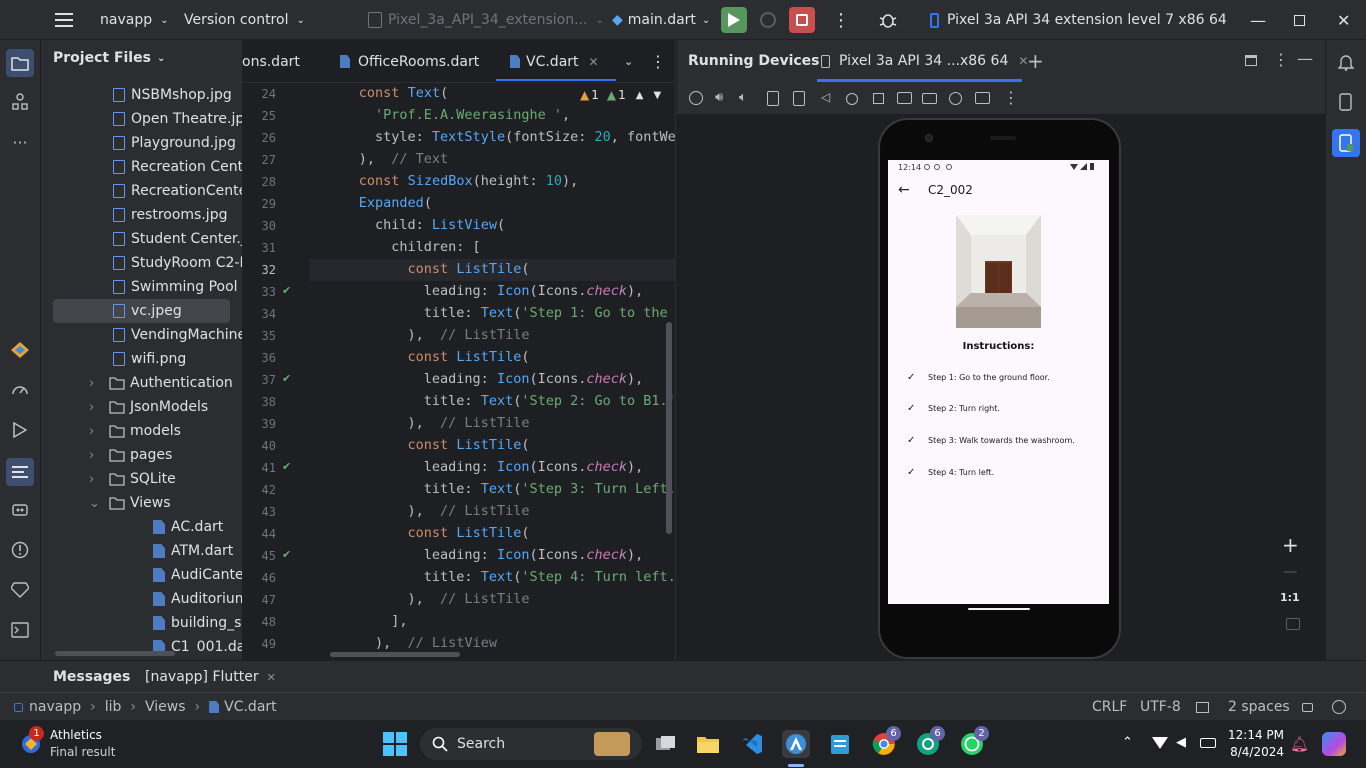 The width and height of the screenshot is (1366, 768). What do you see at coordinates (661, 20) in the screenshot?
I see `run-config-selector: ◆ main.dart ⌄` at bounding box center [661, 20].